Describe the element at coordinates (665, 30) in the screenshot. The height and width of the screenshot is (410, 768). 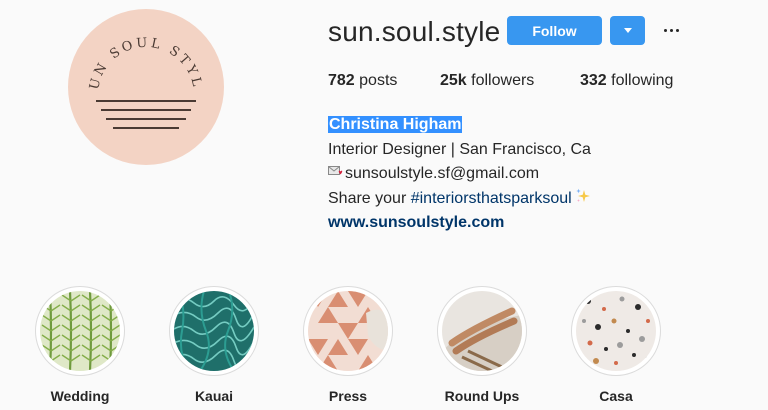
I see `ellipsis-icon` at that location.